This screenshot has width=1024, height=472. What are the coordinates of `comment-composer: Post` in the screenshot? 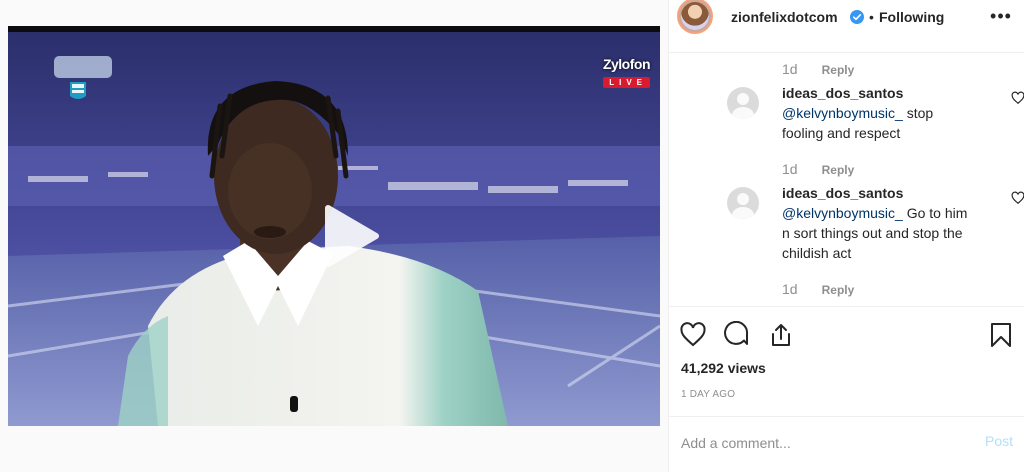 It's located at (846, 444).